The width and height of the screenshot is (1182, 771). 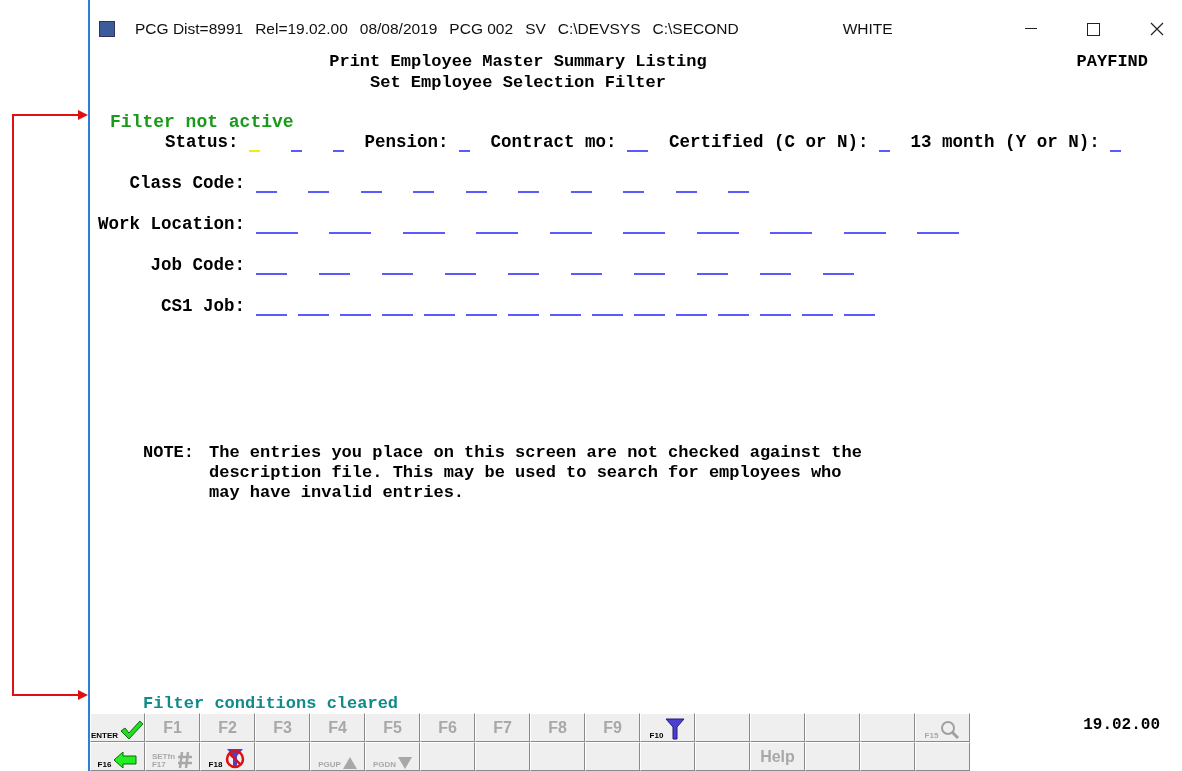 I want to click on no-filter-icon, so click(x=235, y=758).